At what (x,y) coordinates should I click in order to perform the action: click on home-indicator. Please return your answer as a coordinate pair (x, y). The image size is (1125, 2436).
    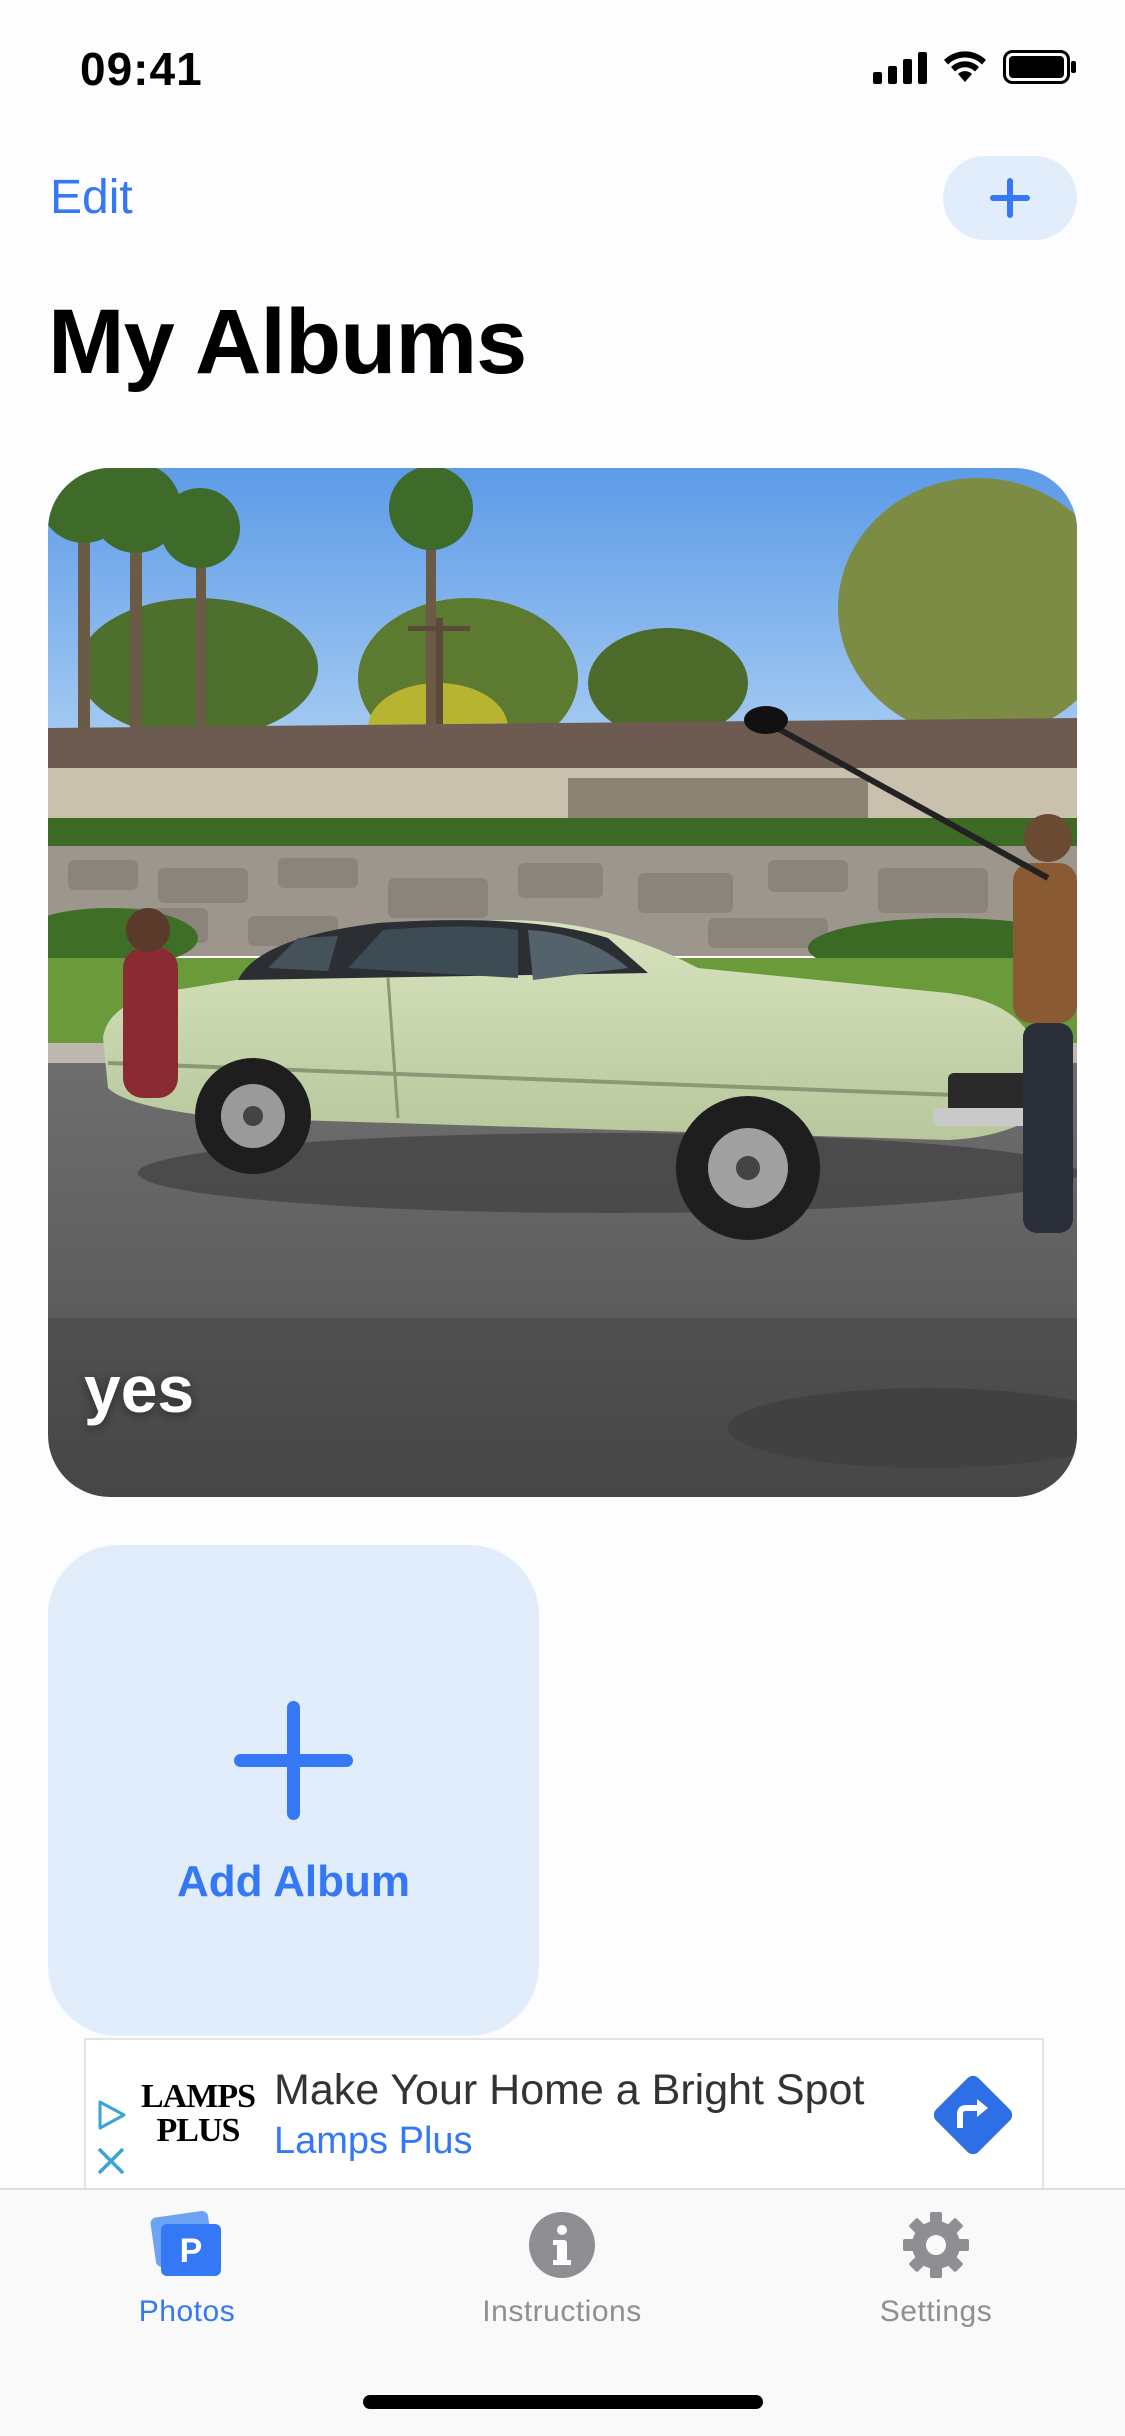
    Looking at the image, I should click on (563, 2402).